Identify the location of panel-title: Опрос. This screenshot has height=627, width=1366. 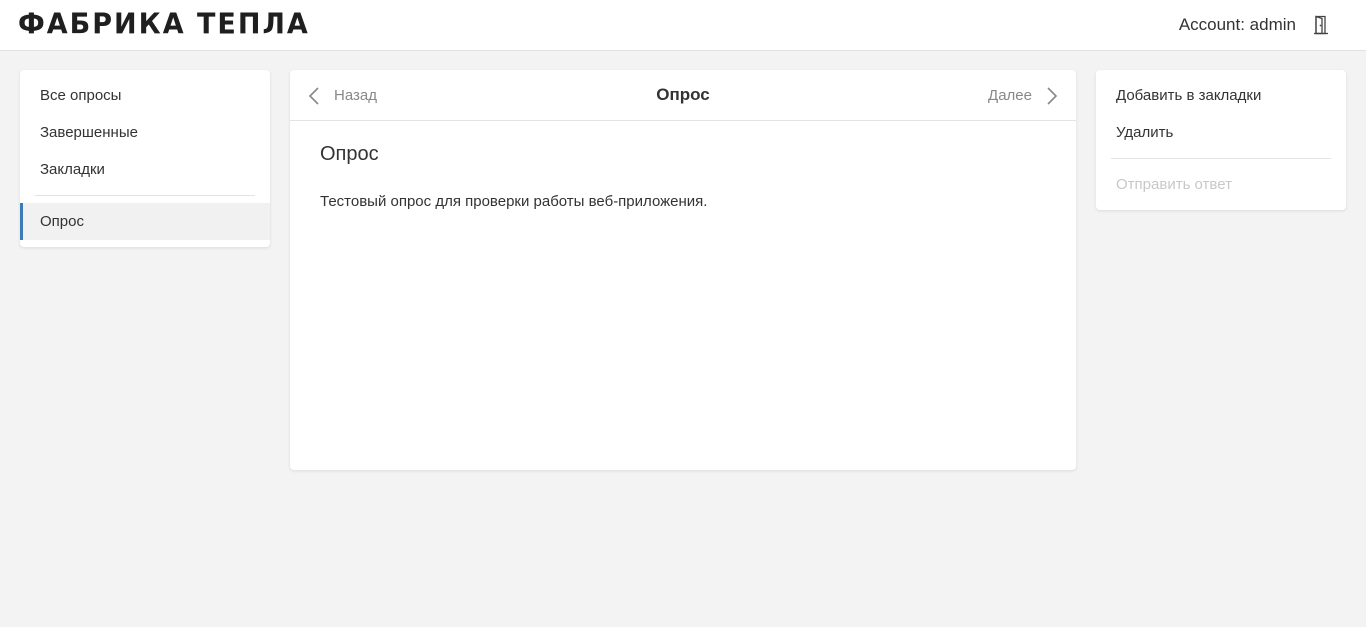
(683, 94).